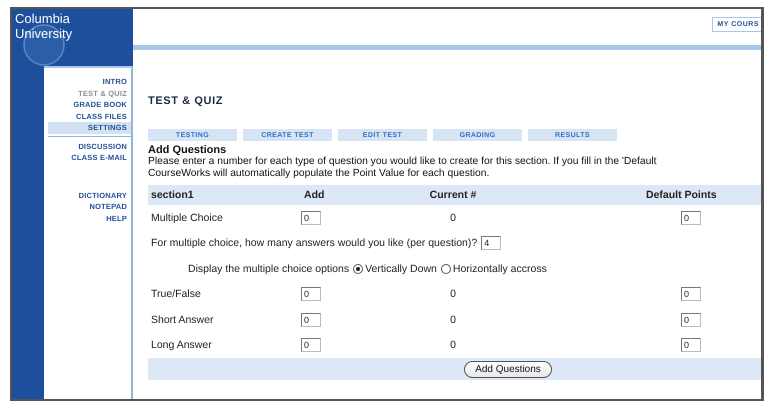 This screenshot has height=407, width=768. What do you see at coordinates (314, 195) in the screenshot?
I see `column-header: Add` at bounding box center [314, 195].